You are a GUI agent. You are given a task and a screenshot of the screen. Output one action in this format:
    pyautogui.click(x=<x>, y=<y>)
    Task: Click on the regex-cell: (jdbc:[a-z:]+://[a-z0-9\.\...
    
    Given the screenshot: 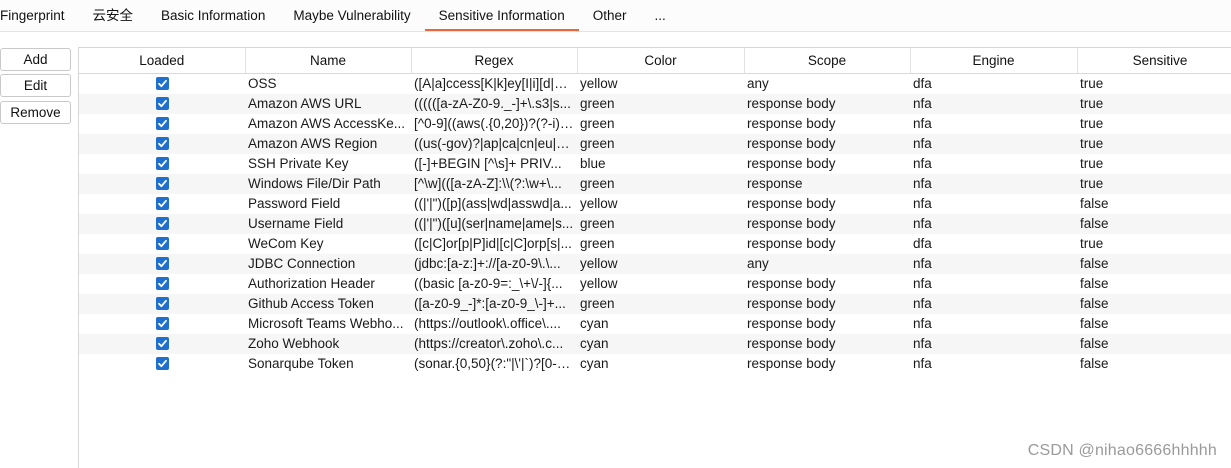 What is the action you would take?
    pyautogui.click(x=494, y=264)
    